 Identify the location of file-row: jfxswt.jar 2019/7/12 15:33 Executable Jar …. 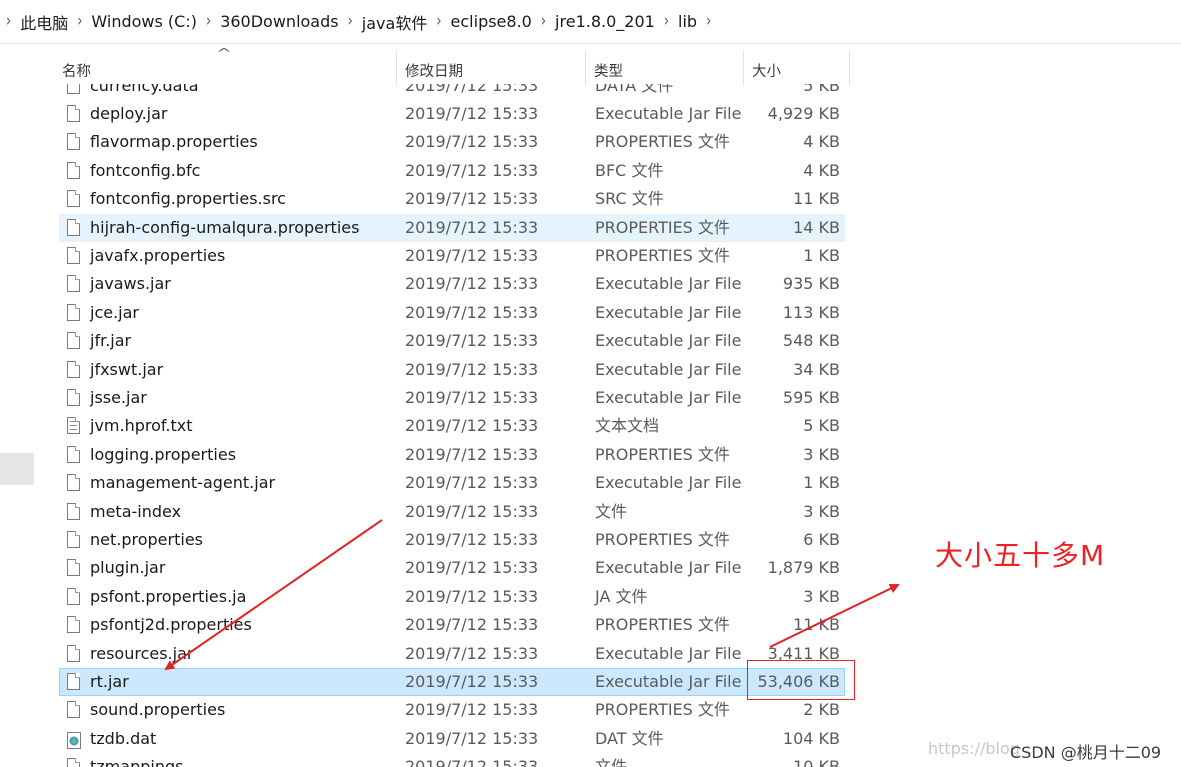
(590, 370).